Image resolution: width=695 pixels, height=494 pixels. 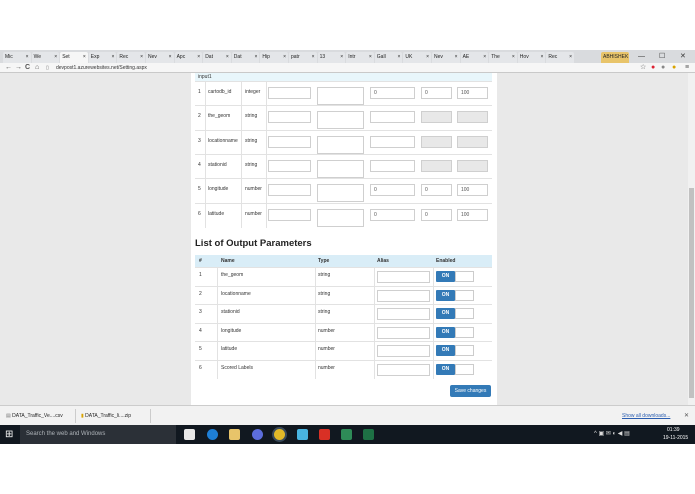 I want to click on excel-icon, so click(x=368, y=434).